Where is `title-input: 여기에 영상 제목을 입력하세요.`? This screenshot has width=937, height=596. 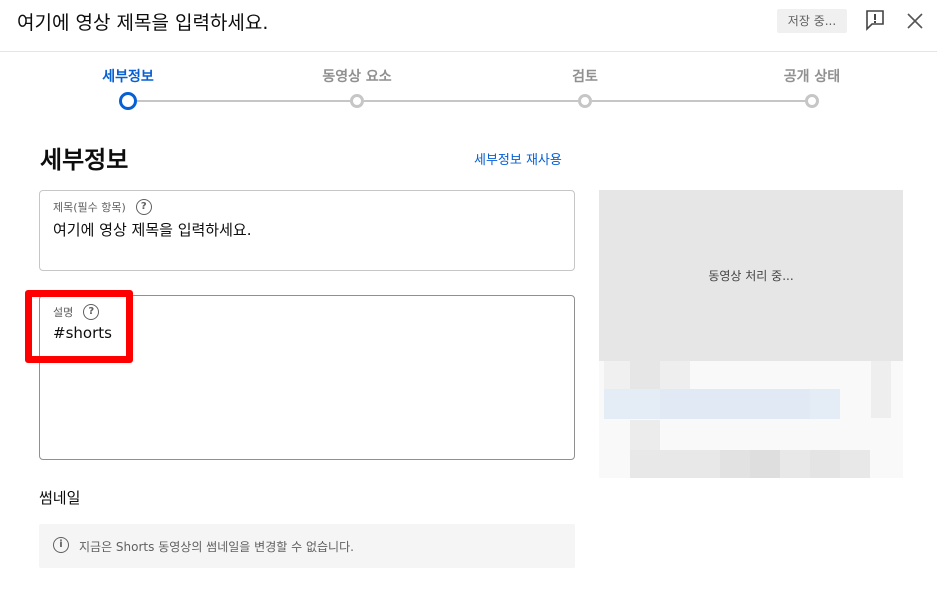
title-input: 여기에 영상 제목을 입력하세요. is located at coordinates (152, 229).